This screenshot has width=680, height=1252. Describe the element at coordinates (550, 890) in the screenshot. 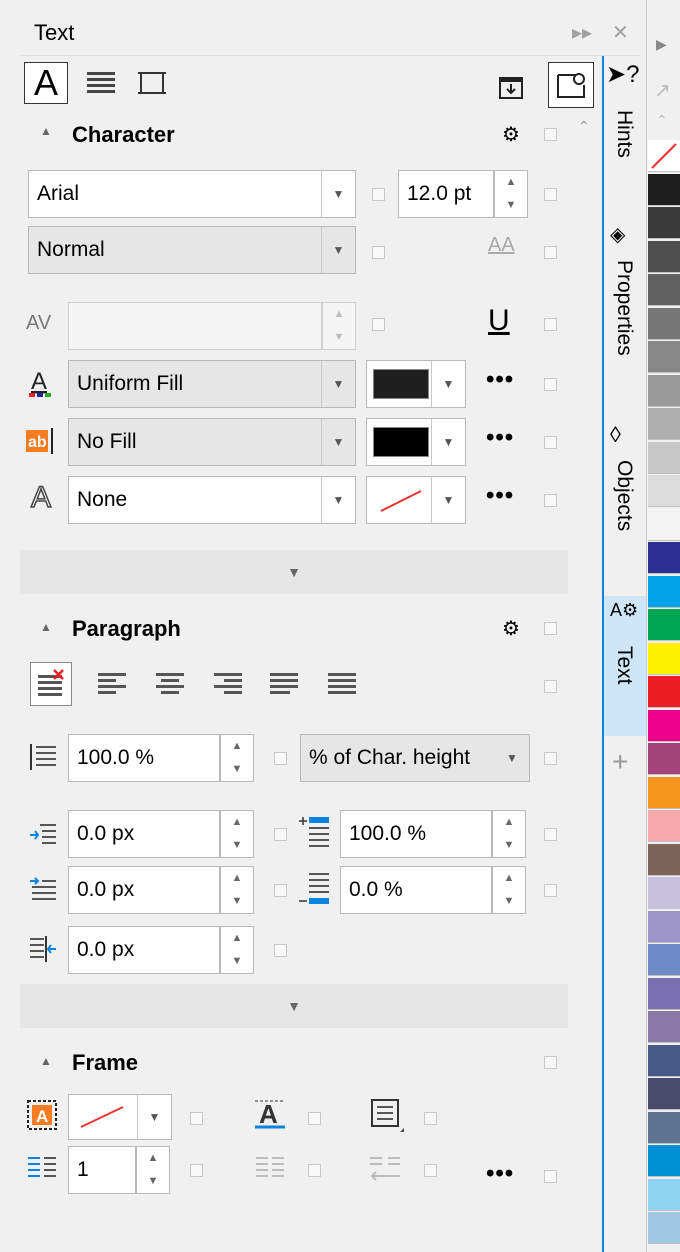

I see `space-after-lock-checkbox` at that location.